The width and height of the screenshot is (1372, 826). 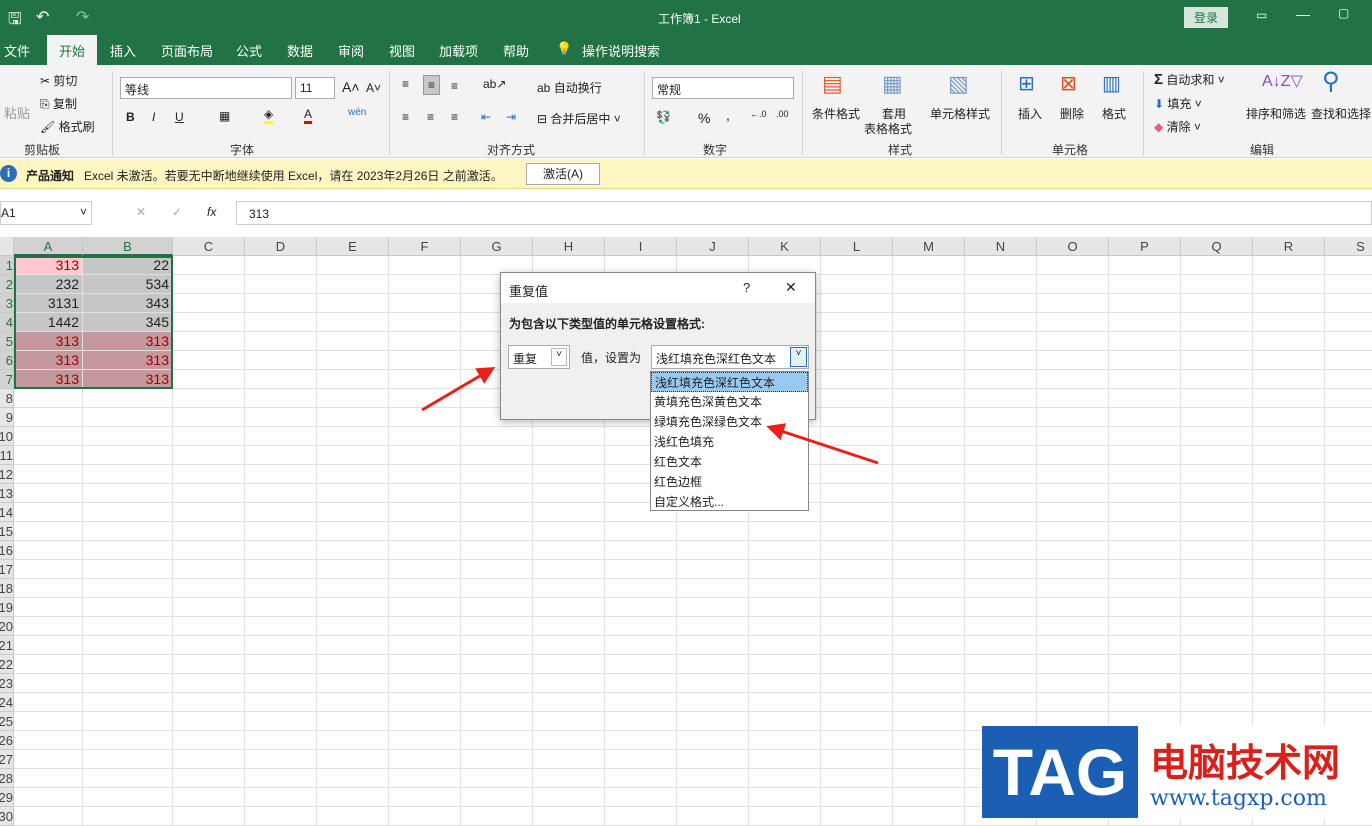 What do you see at coordinates (405, 84) in the screenshot?
I see `align-top-icon: ≡` at bounding box center [405, 84].